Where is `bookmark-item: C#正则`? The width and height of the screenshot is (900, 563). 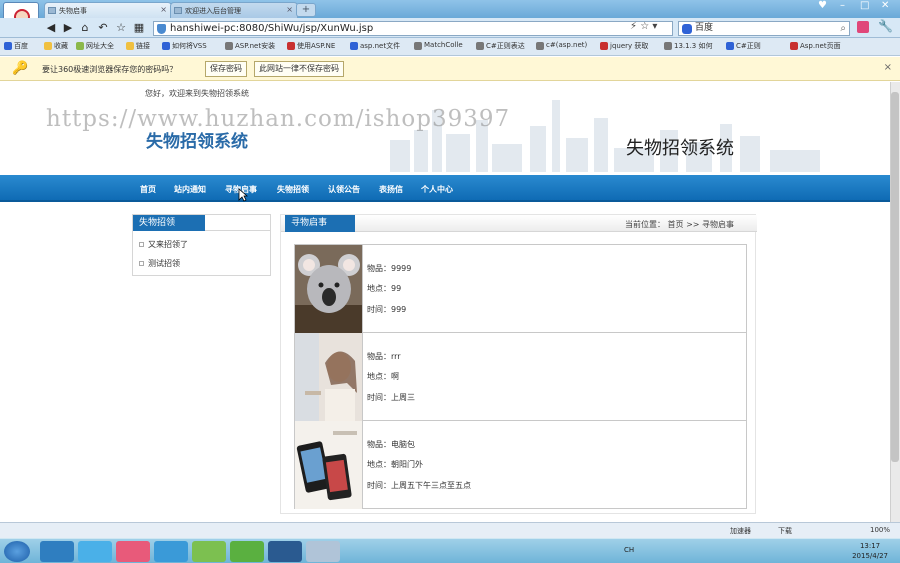
bookmark-item: C#正则 is located at coordinates (743, 46).